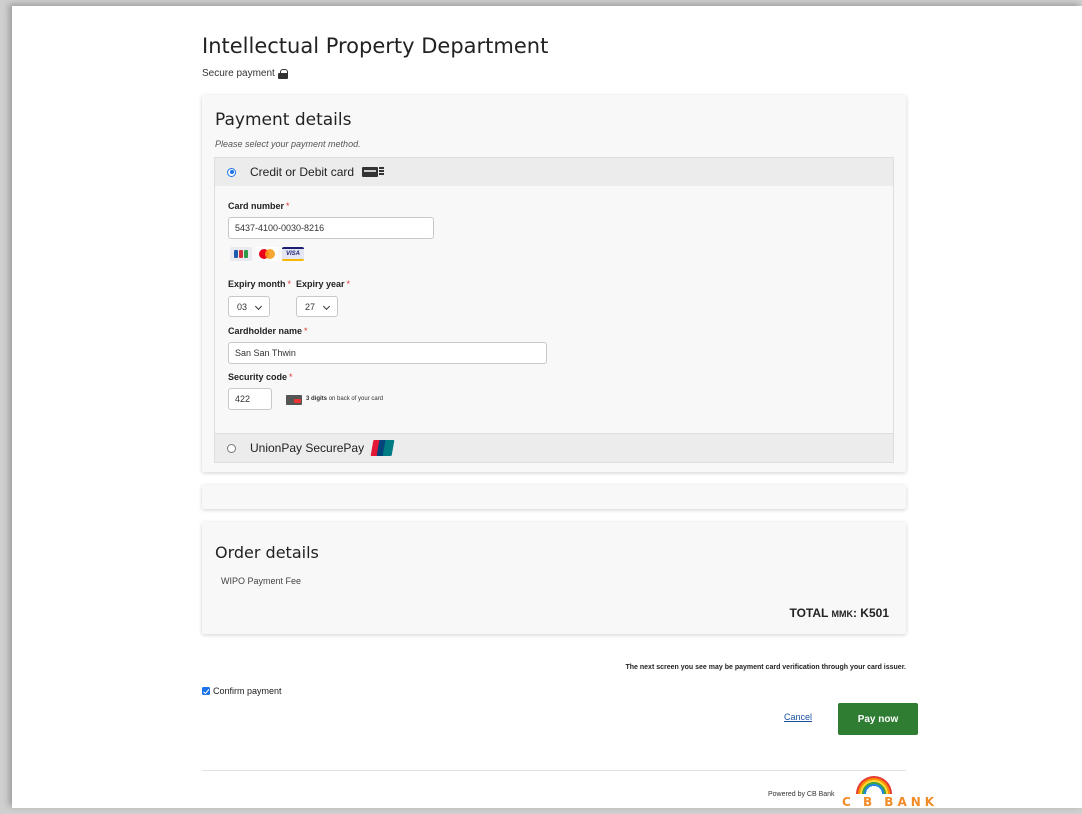 The image size is (1082, 814). I want to click on security-code-input: 422, so click(250, 399).